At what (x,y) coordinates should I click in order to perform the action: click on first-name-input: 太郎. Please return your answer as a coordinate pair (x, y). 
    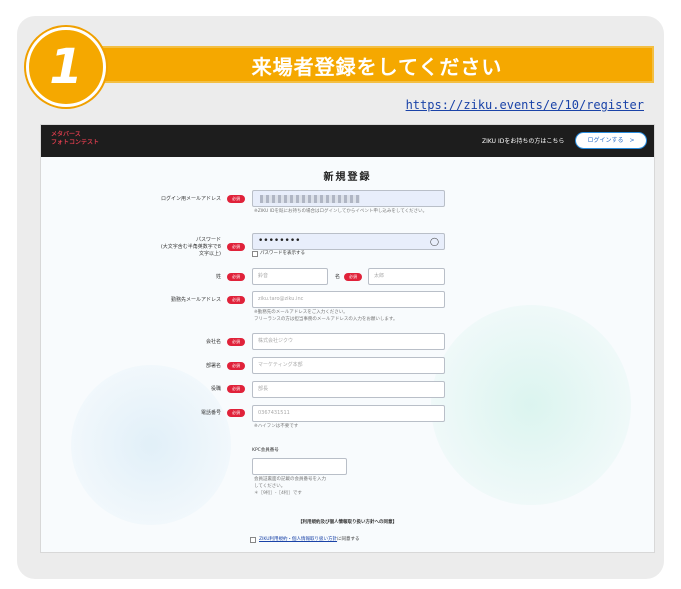
    Looking at the image, I should click on (406, 276).